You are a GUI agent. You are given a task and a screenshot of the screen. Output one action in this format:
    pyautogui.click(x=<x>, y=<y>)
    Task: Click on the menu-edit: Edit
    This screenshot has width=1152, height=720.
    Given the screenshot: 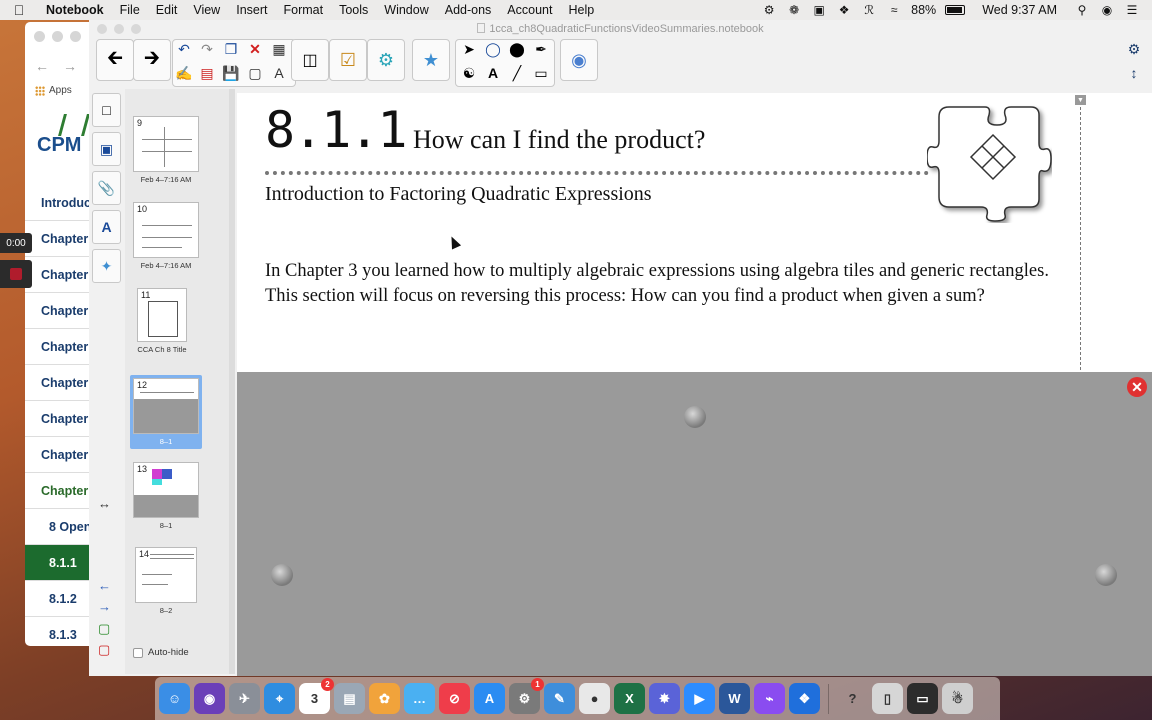 What is the action you would take?
    pyautogui.click(x=167, y=10)
    